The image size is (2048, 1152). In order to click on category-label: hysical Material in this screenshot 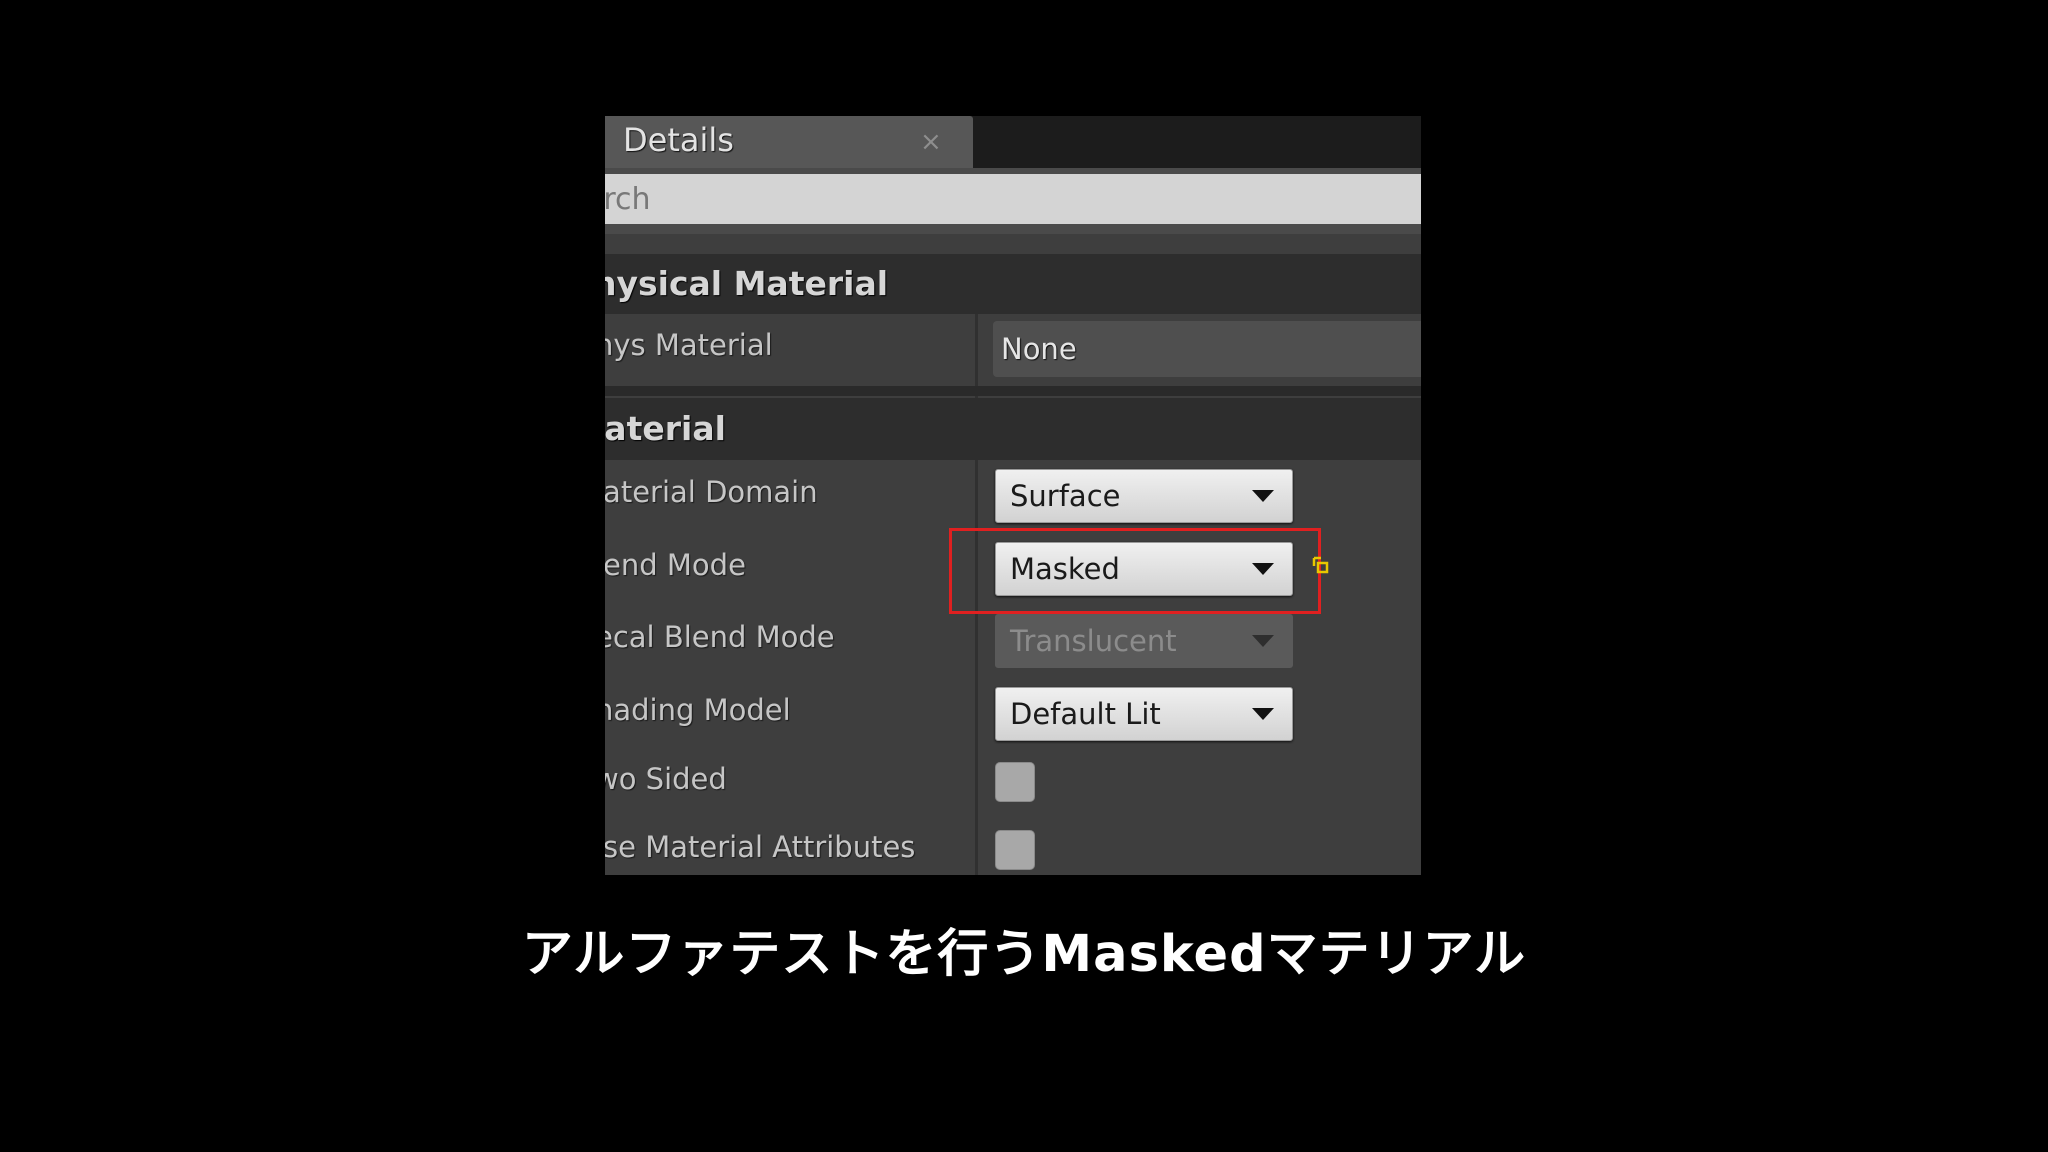, I will do `click(747, 283)`.